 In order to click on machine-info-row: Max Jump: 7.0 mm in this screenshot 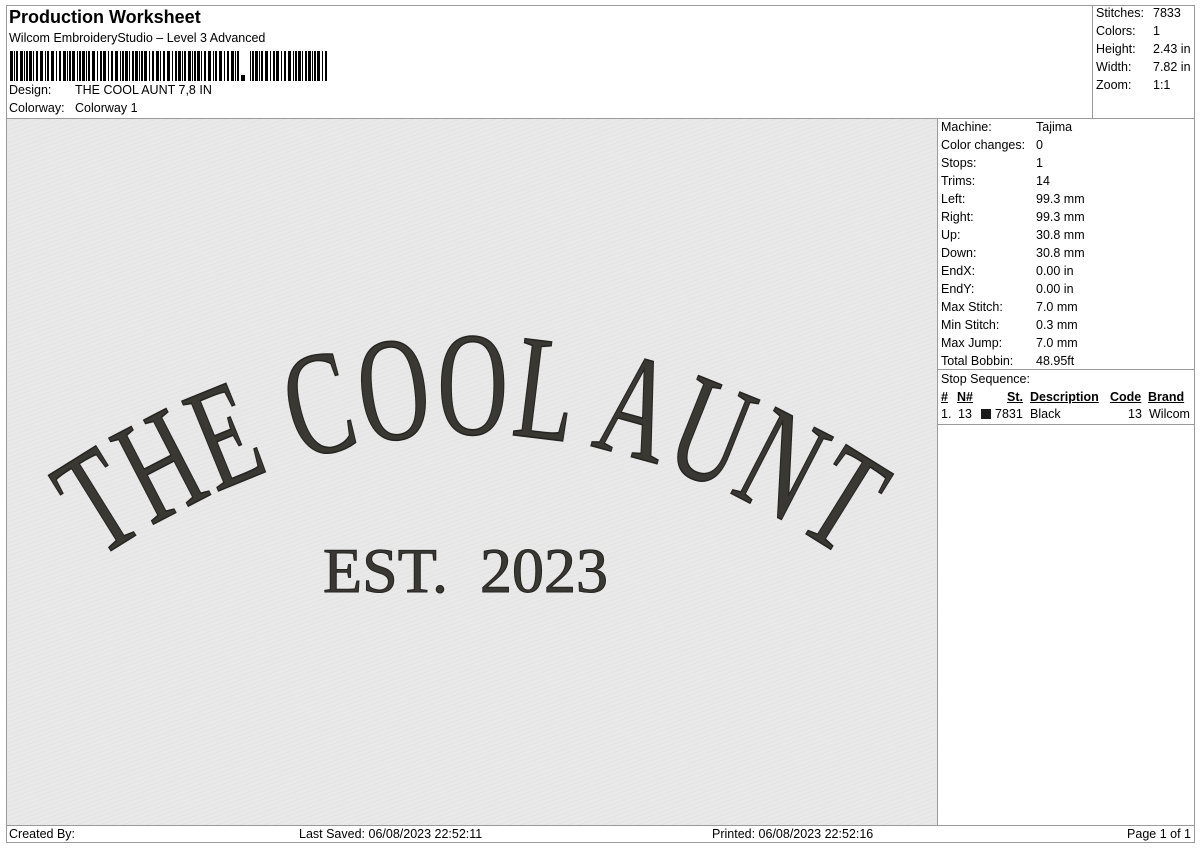, I will do `click(1009, 343)`.